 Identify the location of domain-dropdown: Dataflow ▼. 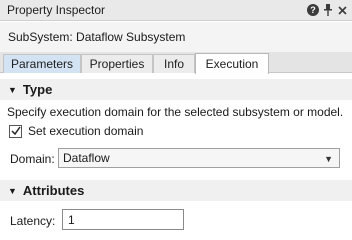
(199, 158).